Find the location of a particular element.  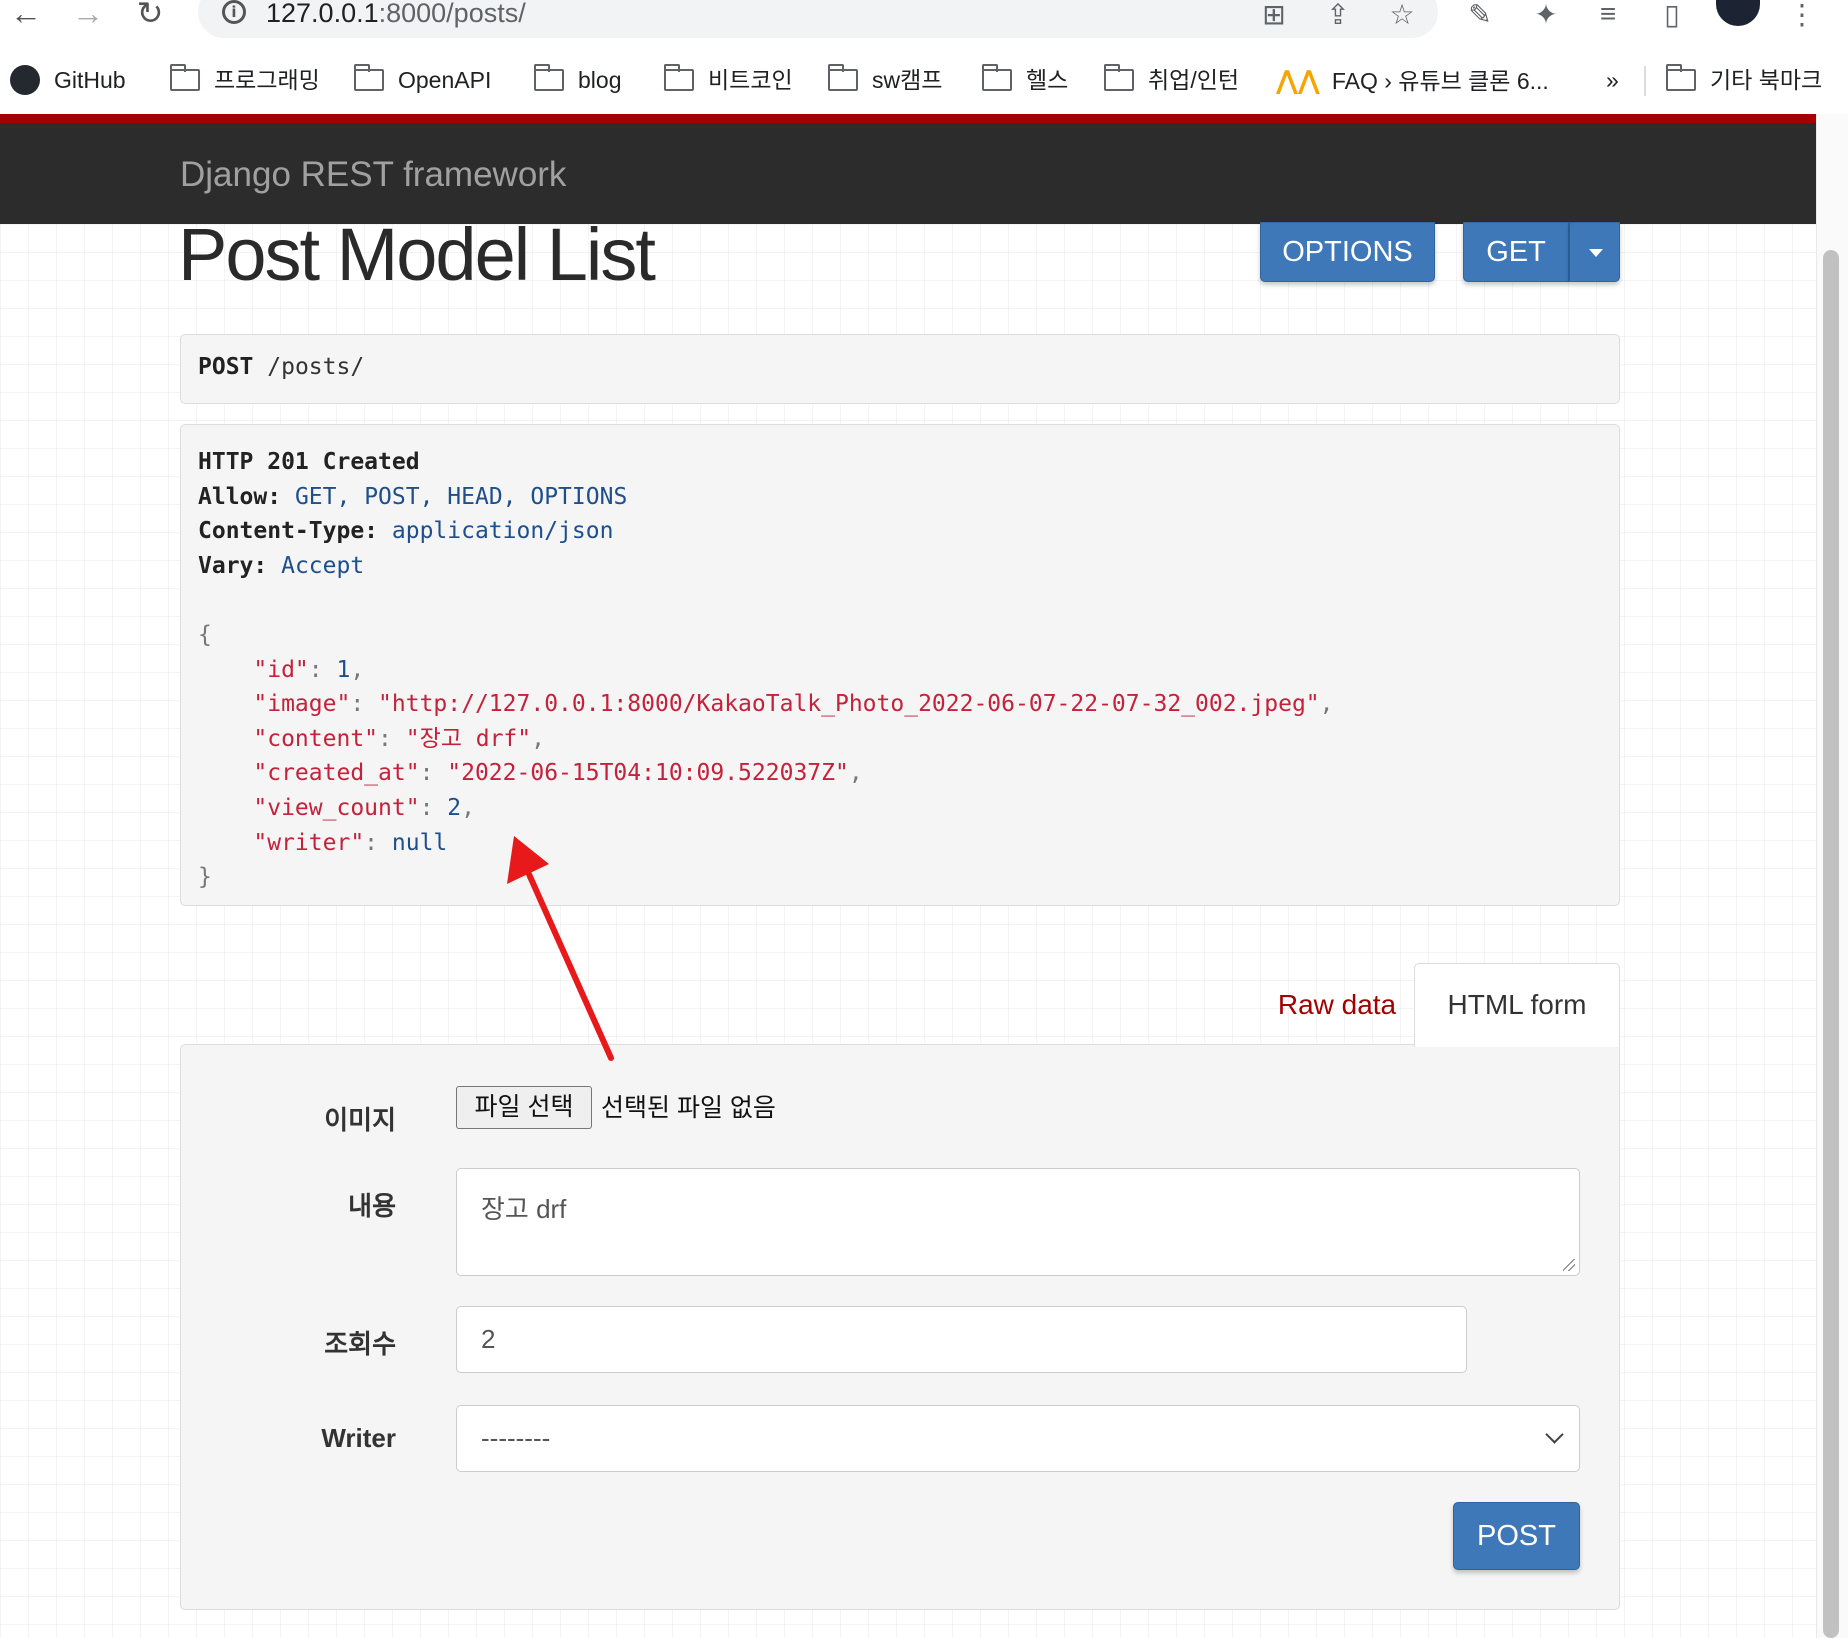

url-host: 127.0.0.1 is located at coordinates (322, 14).